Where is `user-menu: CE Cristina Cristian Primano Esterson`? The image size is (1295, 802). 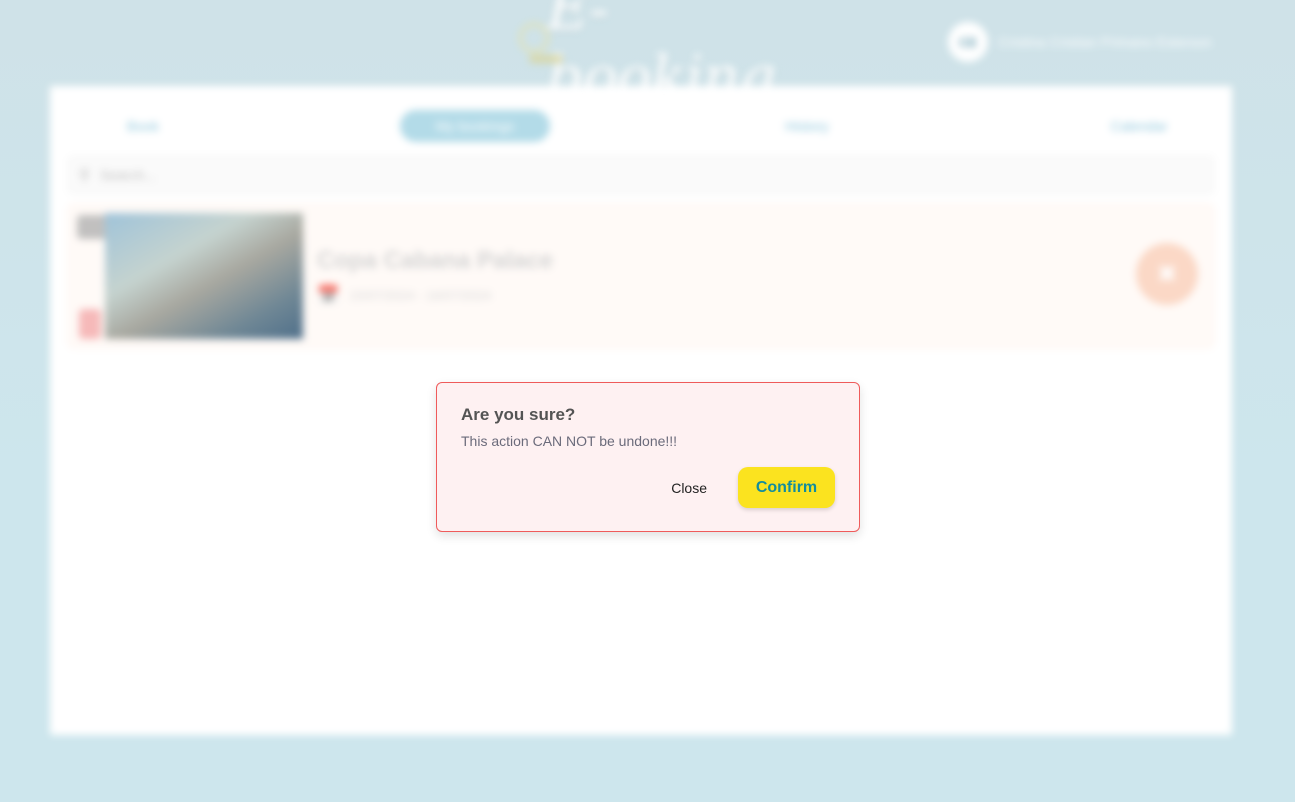
user-menu: CE Cristina Cristian Primano Esterson is located at coordinates (1080, 42).